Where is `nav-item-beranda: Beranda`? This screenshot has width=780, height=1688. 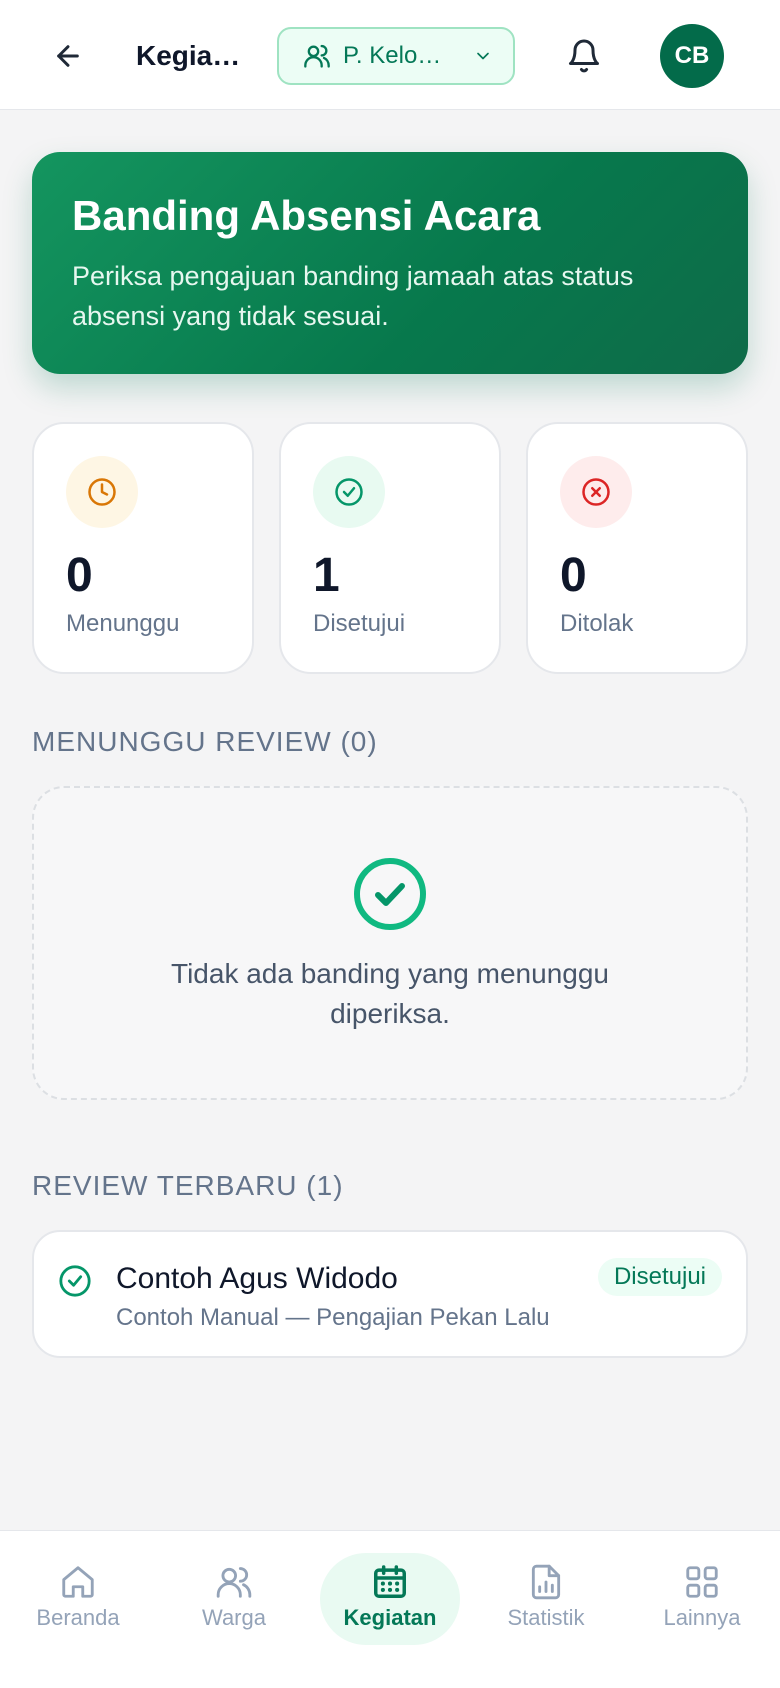 nav-item-beranda: Beranda is located at coordinates (78, 1599).